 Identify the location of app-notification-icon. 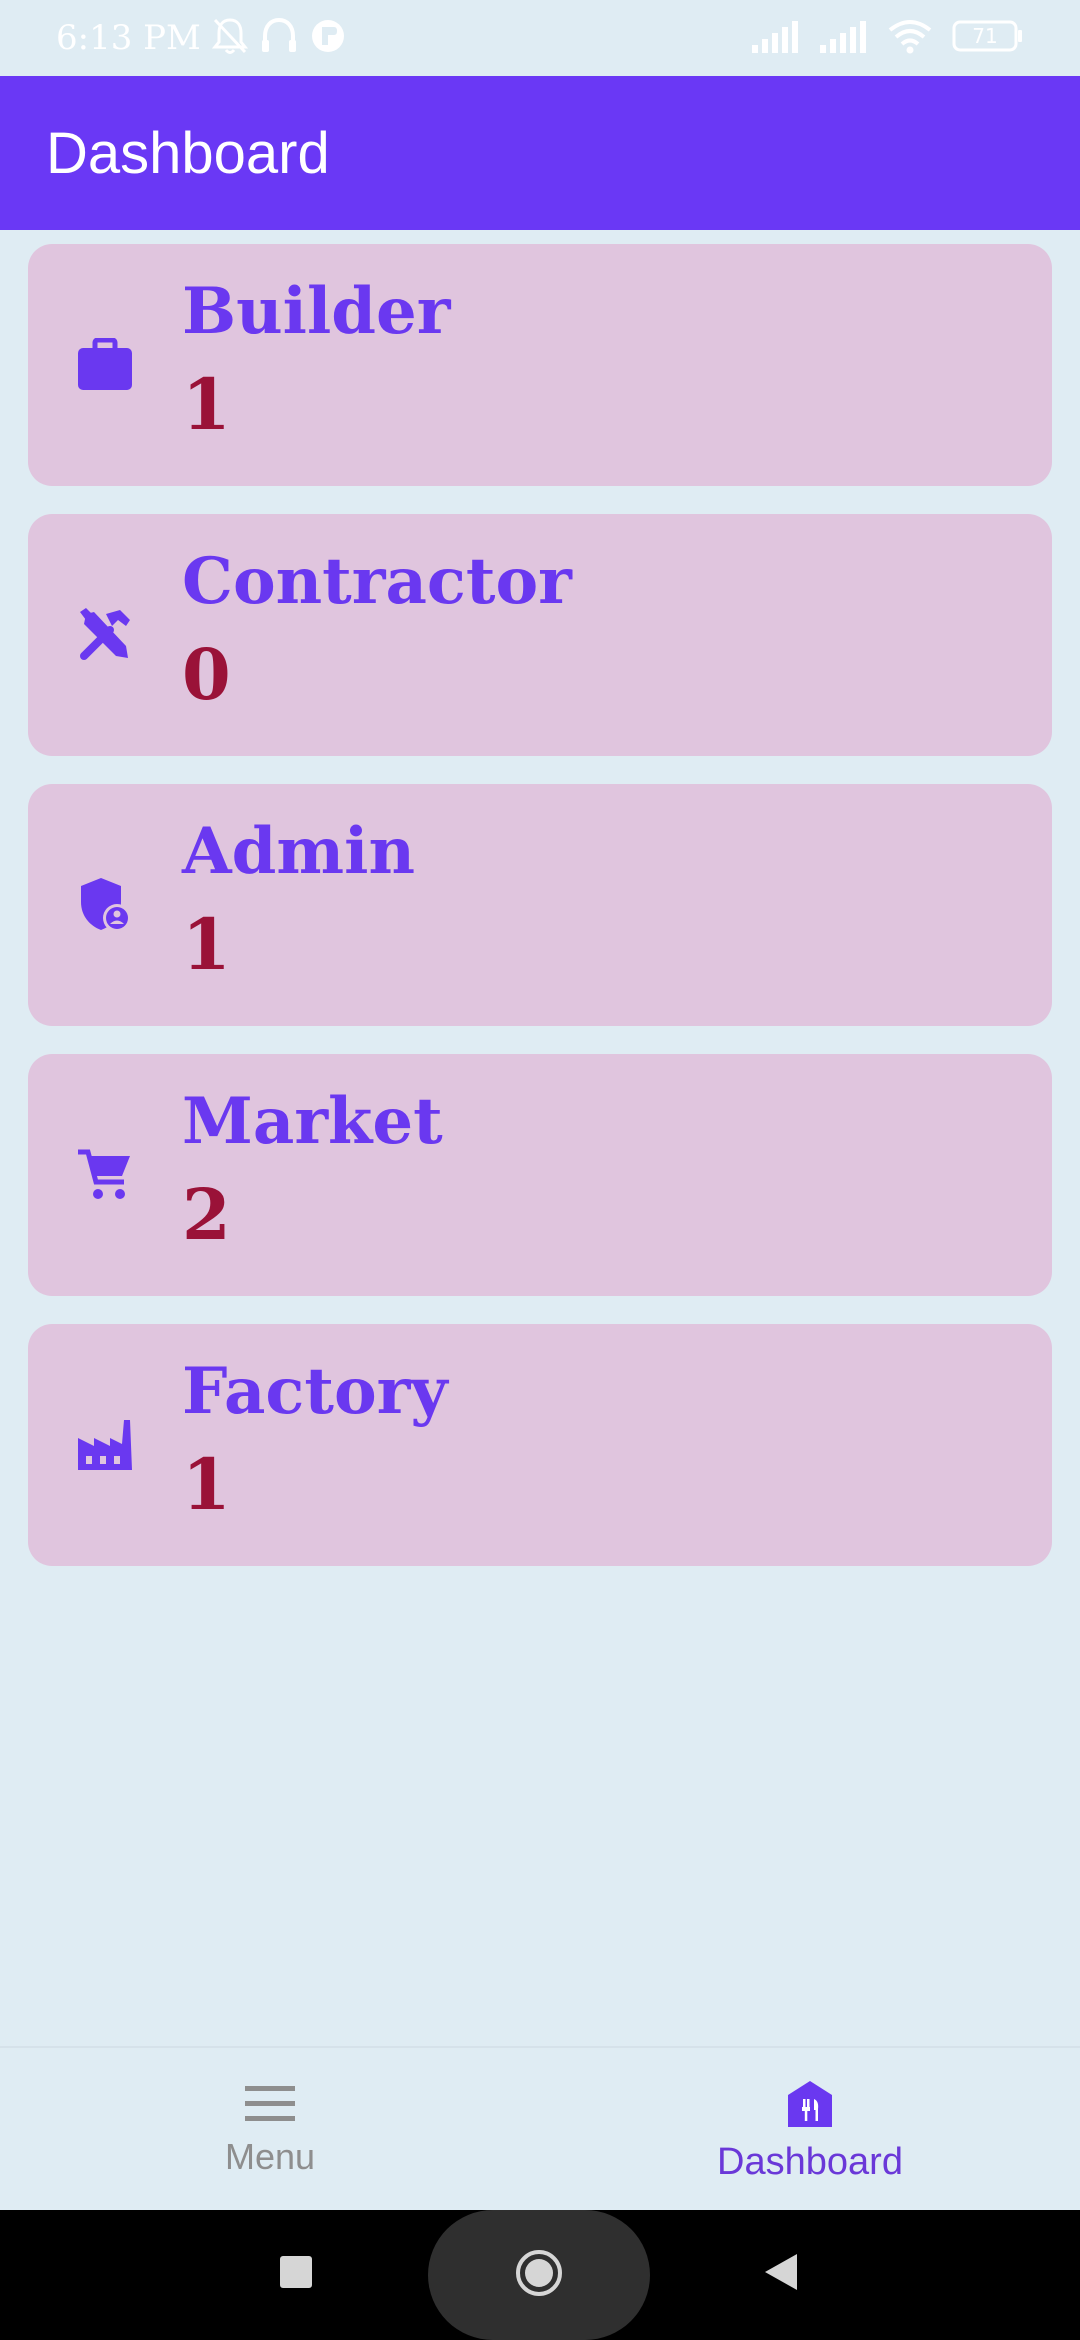
(328, 38).